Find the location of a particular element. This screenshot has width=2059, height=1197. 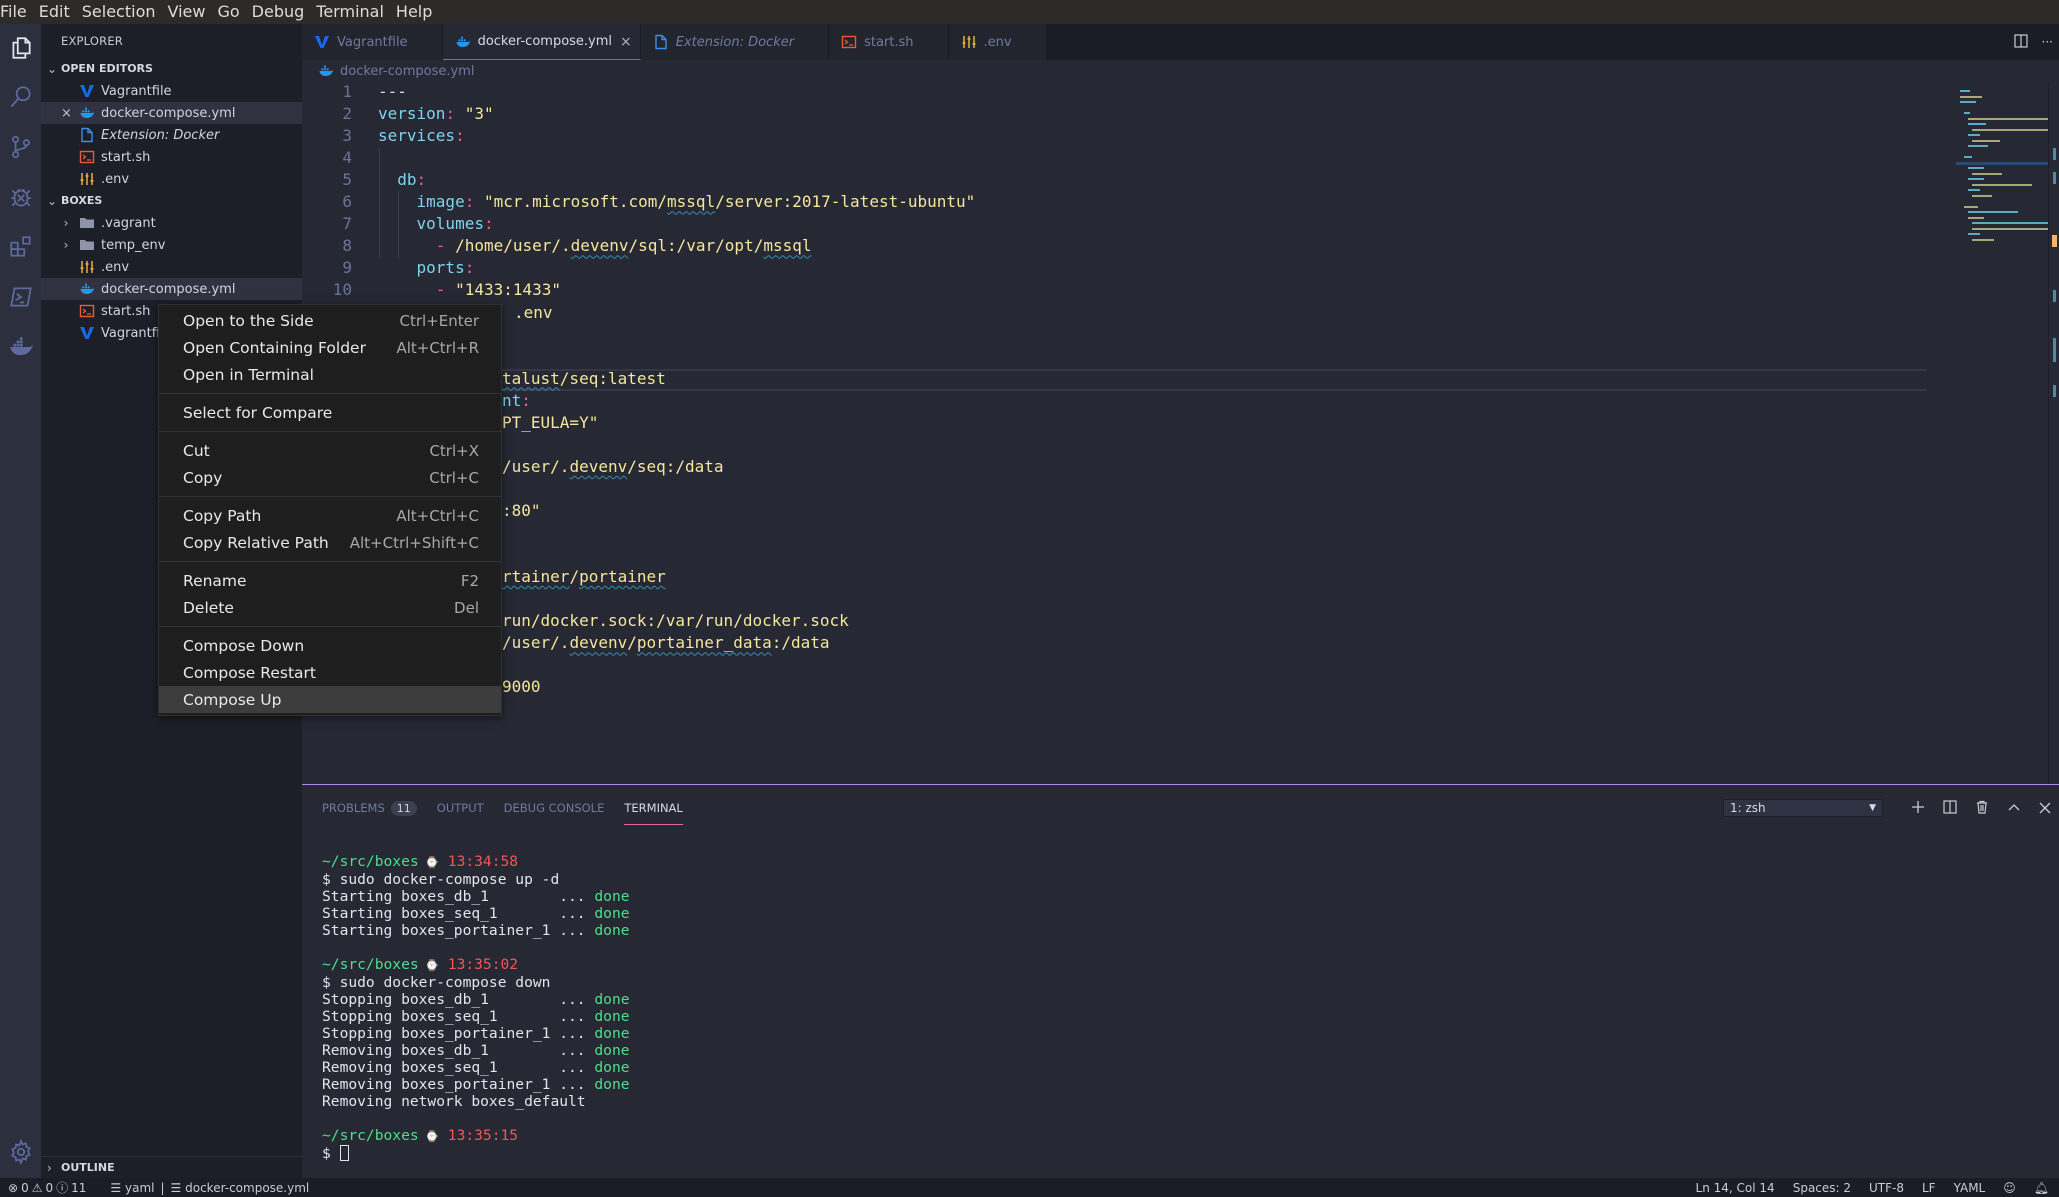

split-editor-icon is located at coordinates (2020, 40).